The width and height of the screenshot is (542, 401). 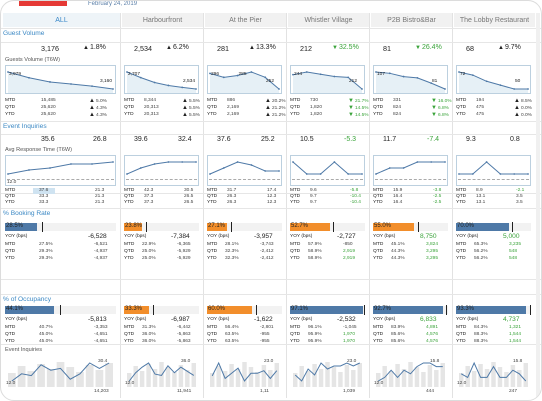 What do you see at coordinates (263, 319) in the screenshot?
I see `occupancy-yoy: -1,622` at bounding box center [263, 319].